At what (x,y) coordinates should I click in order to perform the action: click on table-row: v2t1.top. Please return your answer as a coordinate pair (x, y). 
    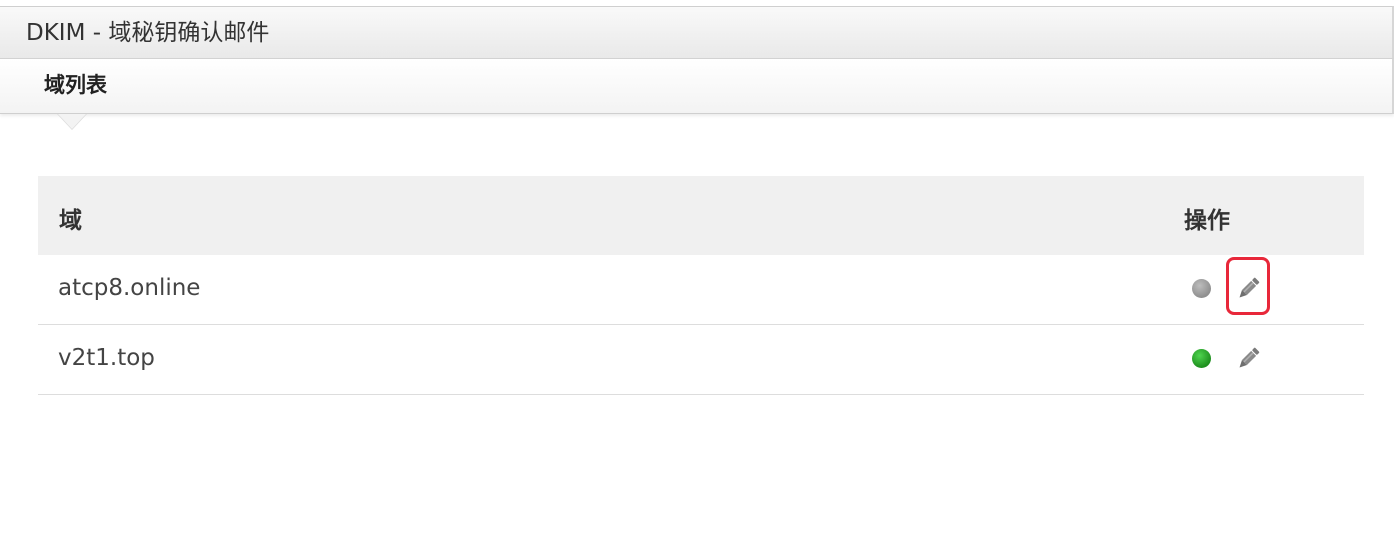
    Looking at the image, I should click on (701, 360).